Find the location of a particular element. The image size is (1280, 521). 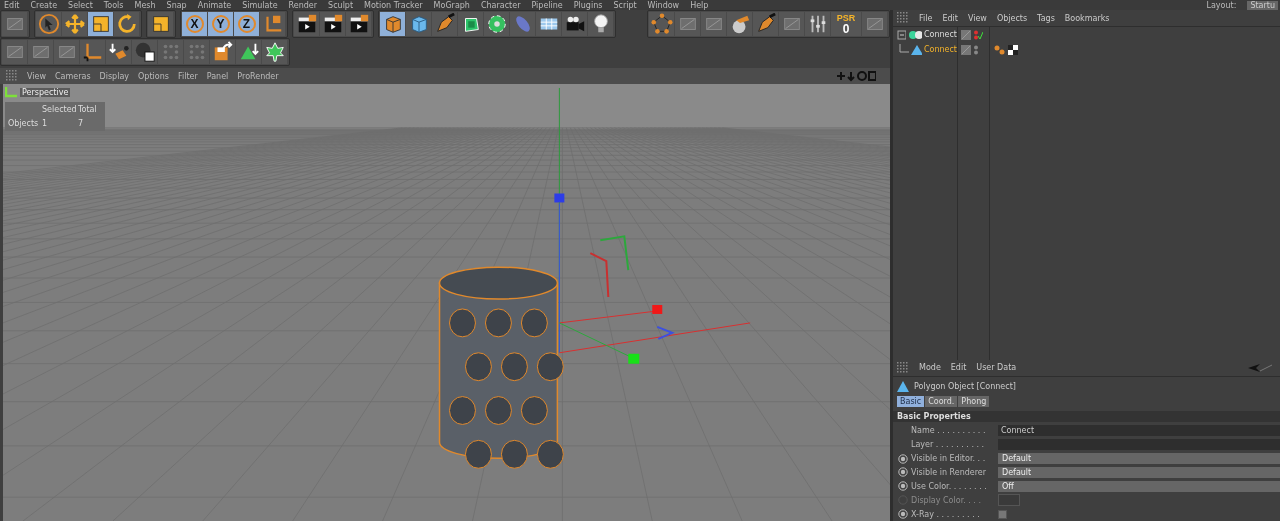

menu-item: Simulate is located at coordinates (260, 5).